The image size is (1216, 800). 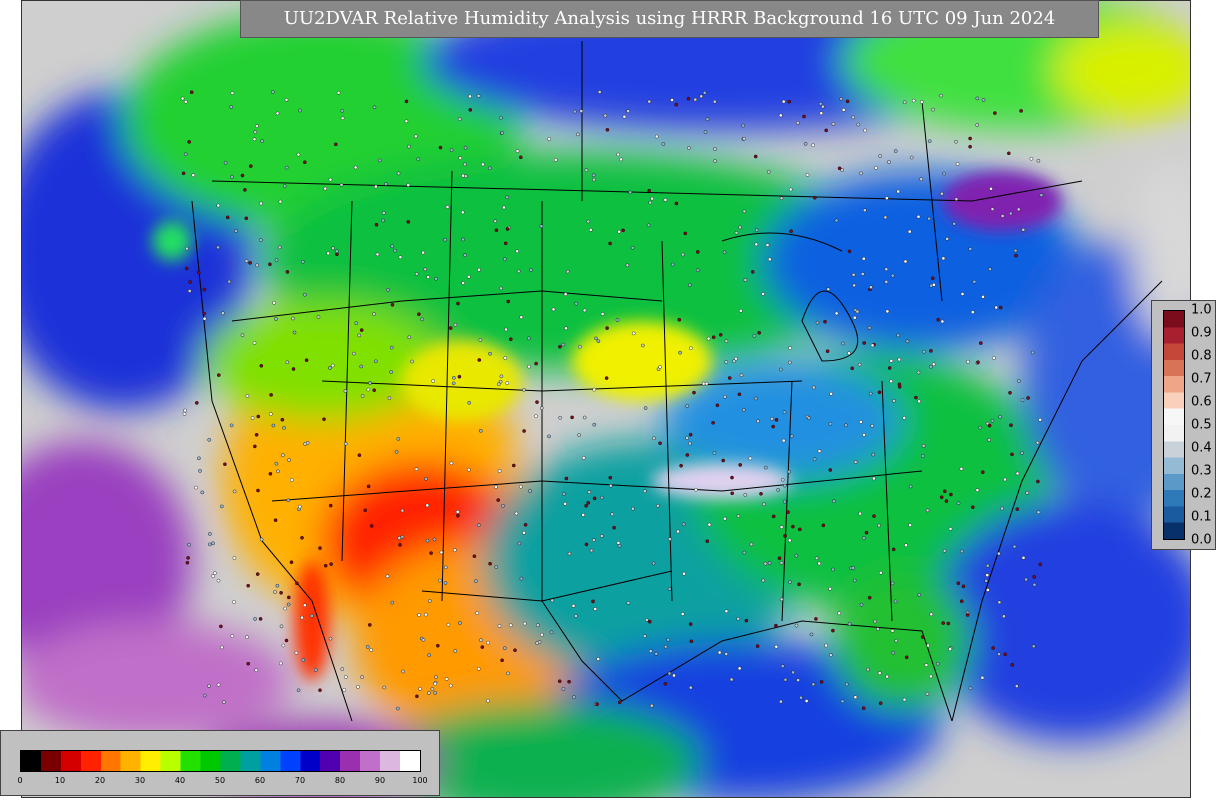 I want to click on ratio-colorbar, so click(x=1174, y=425).